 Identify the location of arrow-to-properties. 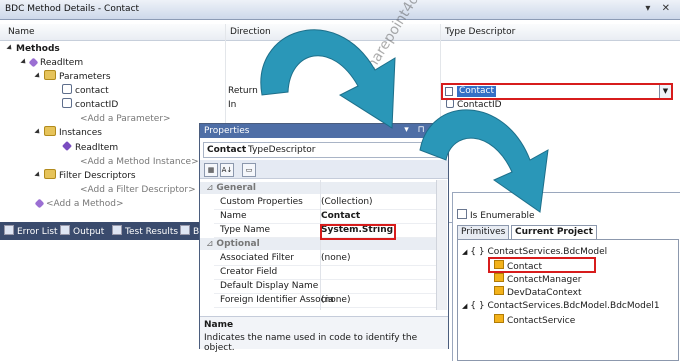
(328, 79).